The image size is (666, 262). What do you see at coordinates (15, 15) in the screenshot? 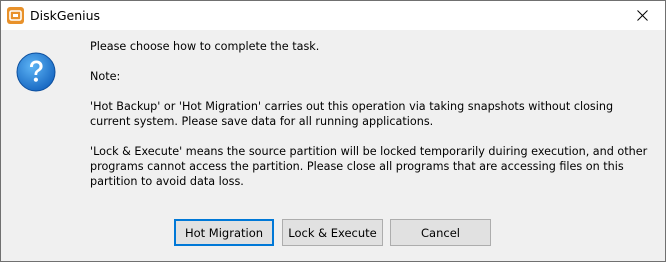
I see `diskgenius-app-icon` at bounding box center [15, 15].